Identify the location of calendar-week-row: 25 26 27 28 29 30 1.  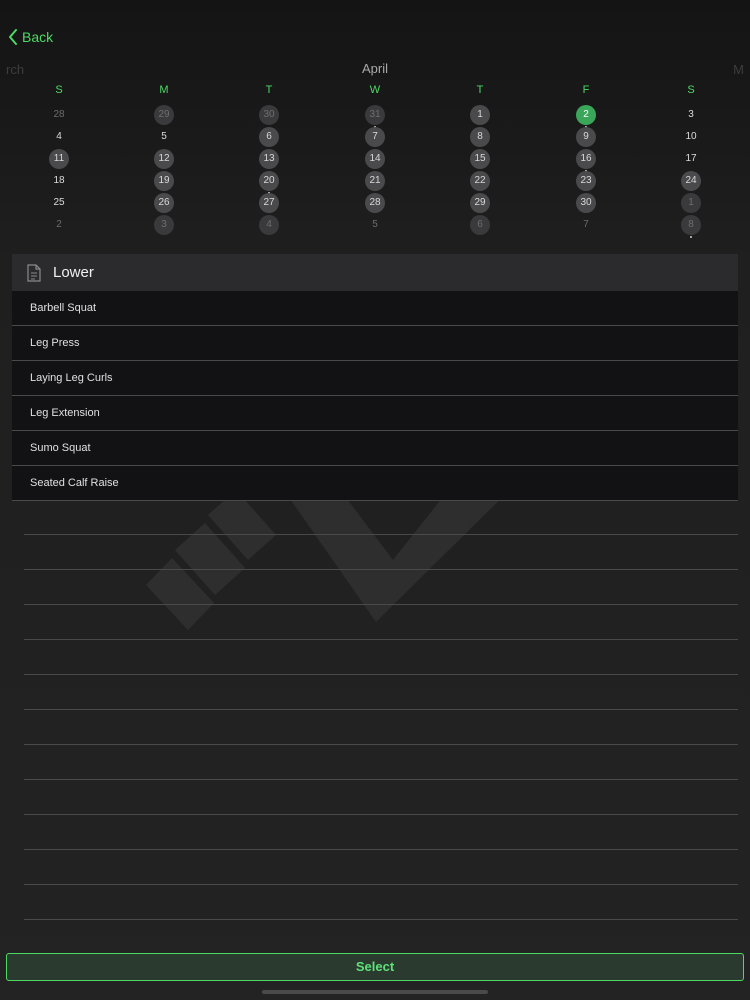
(375, 203).